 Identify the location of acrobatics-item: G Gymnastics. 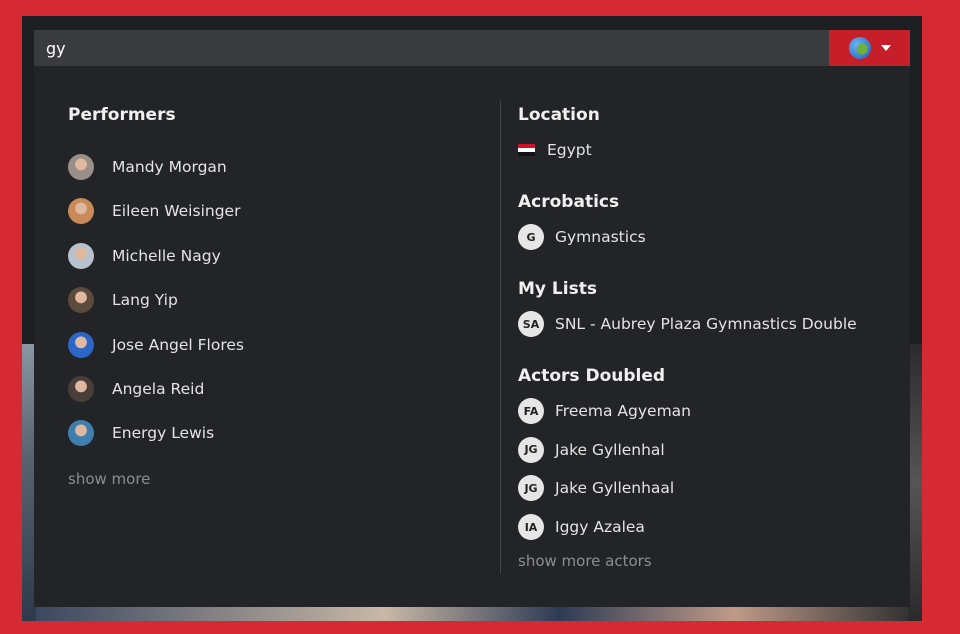
(582, 237).